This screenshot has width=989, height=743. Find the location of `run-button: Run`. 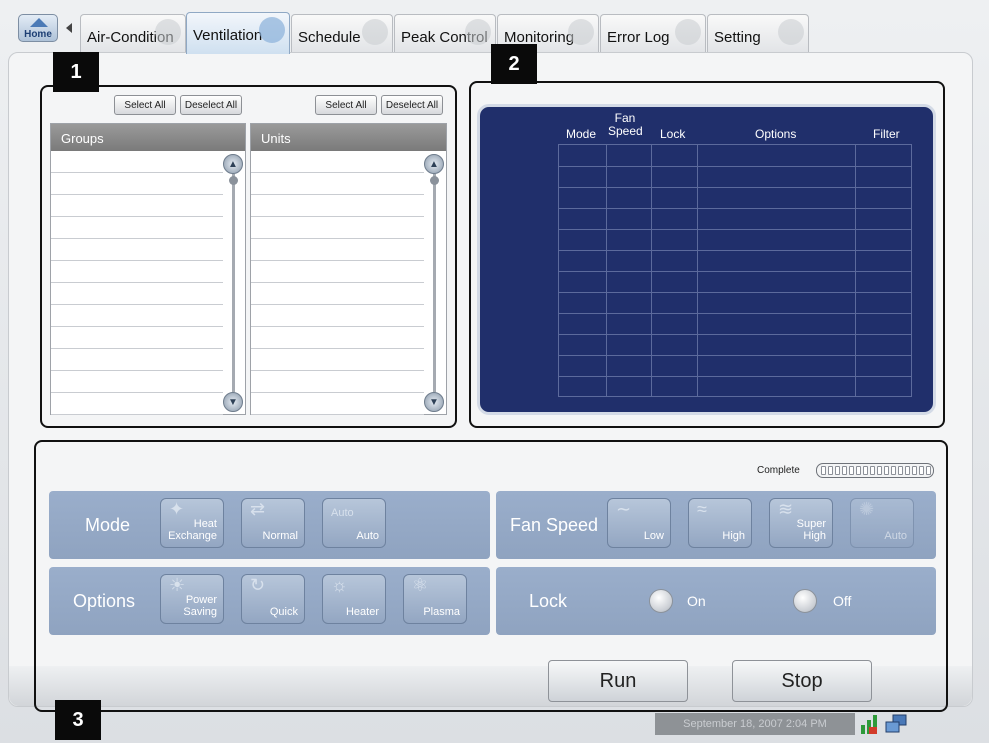

run-button: Run is located at coordinates (618, 681).